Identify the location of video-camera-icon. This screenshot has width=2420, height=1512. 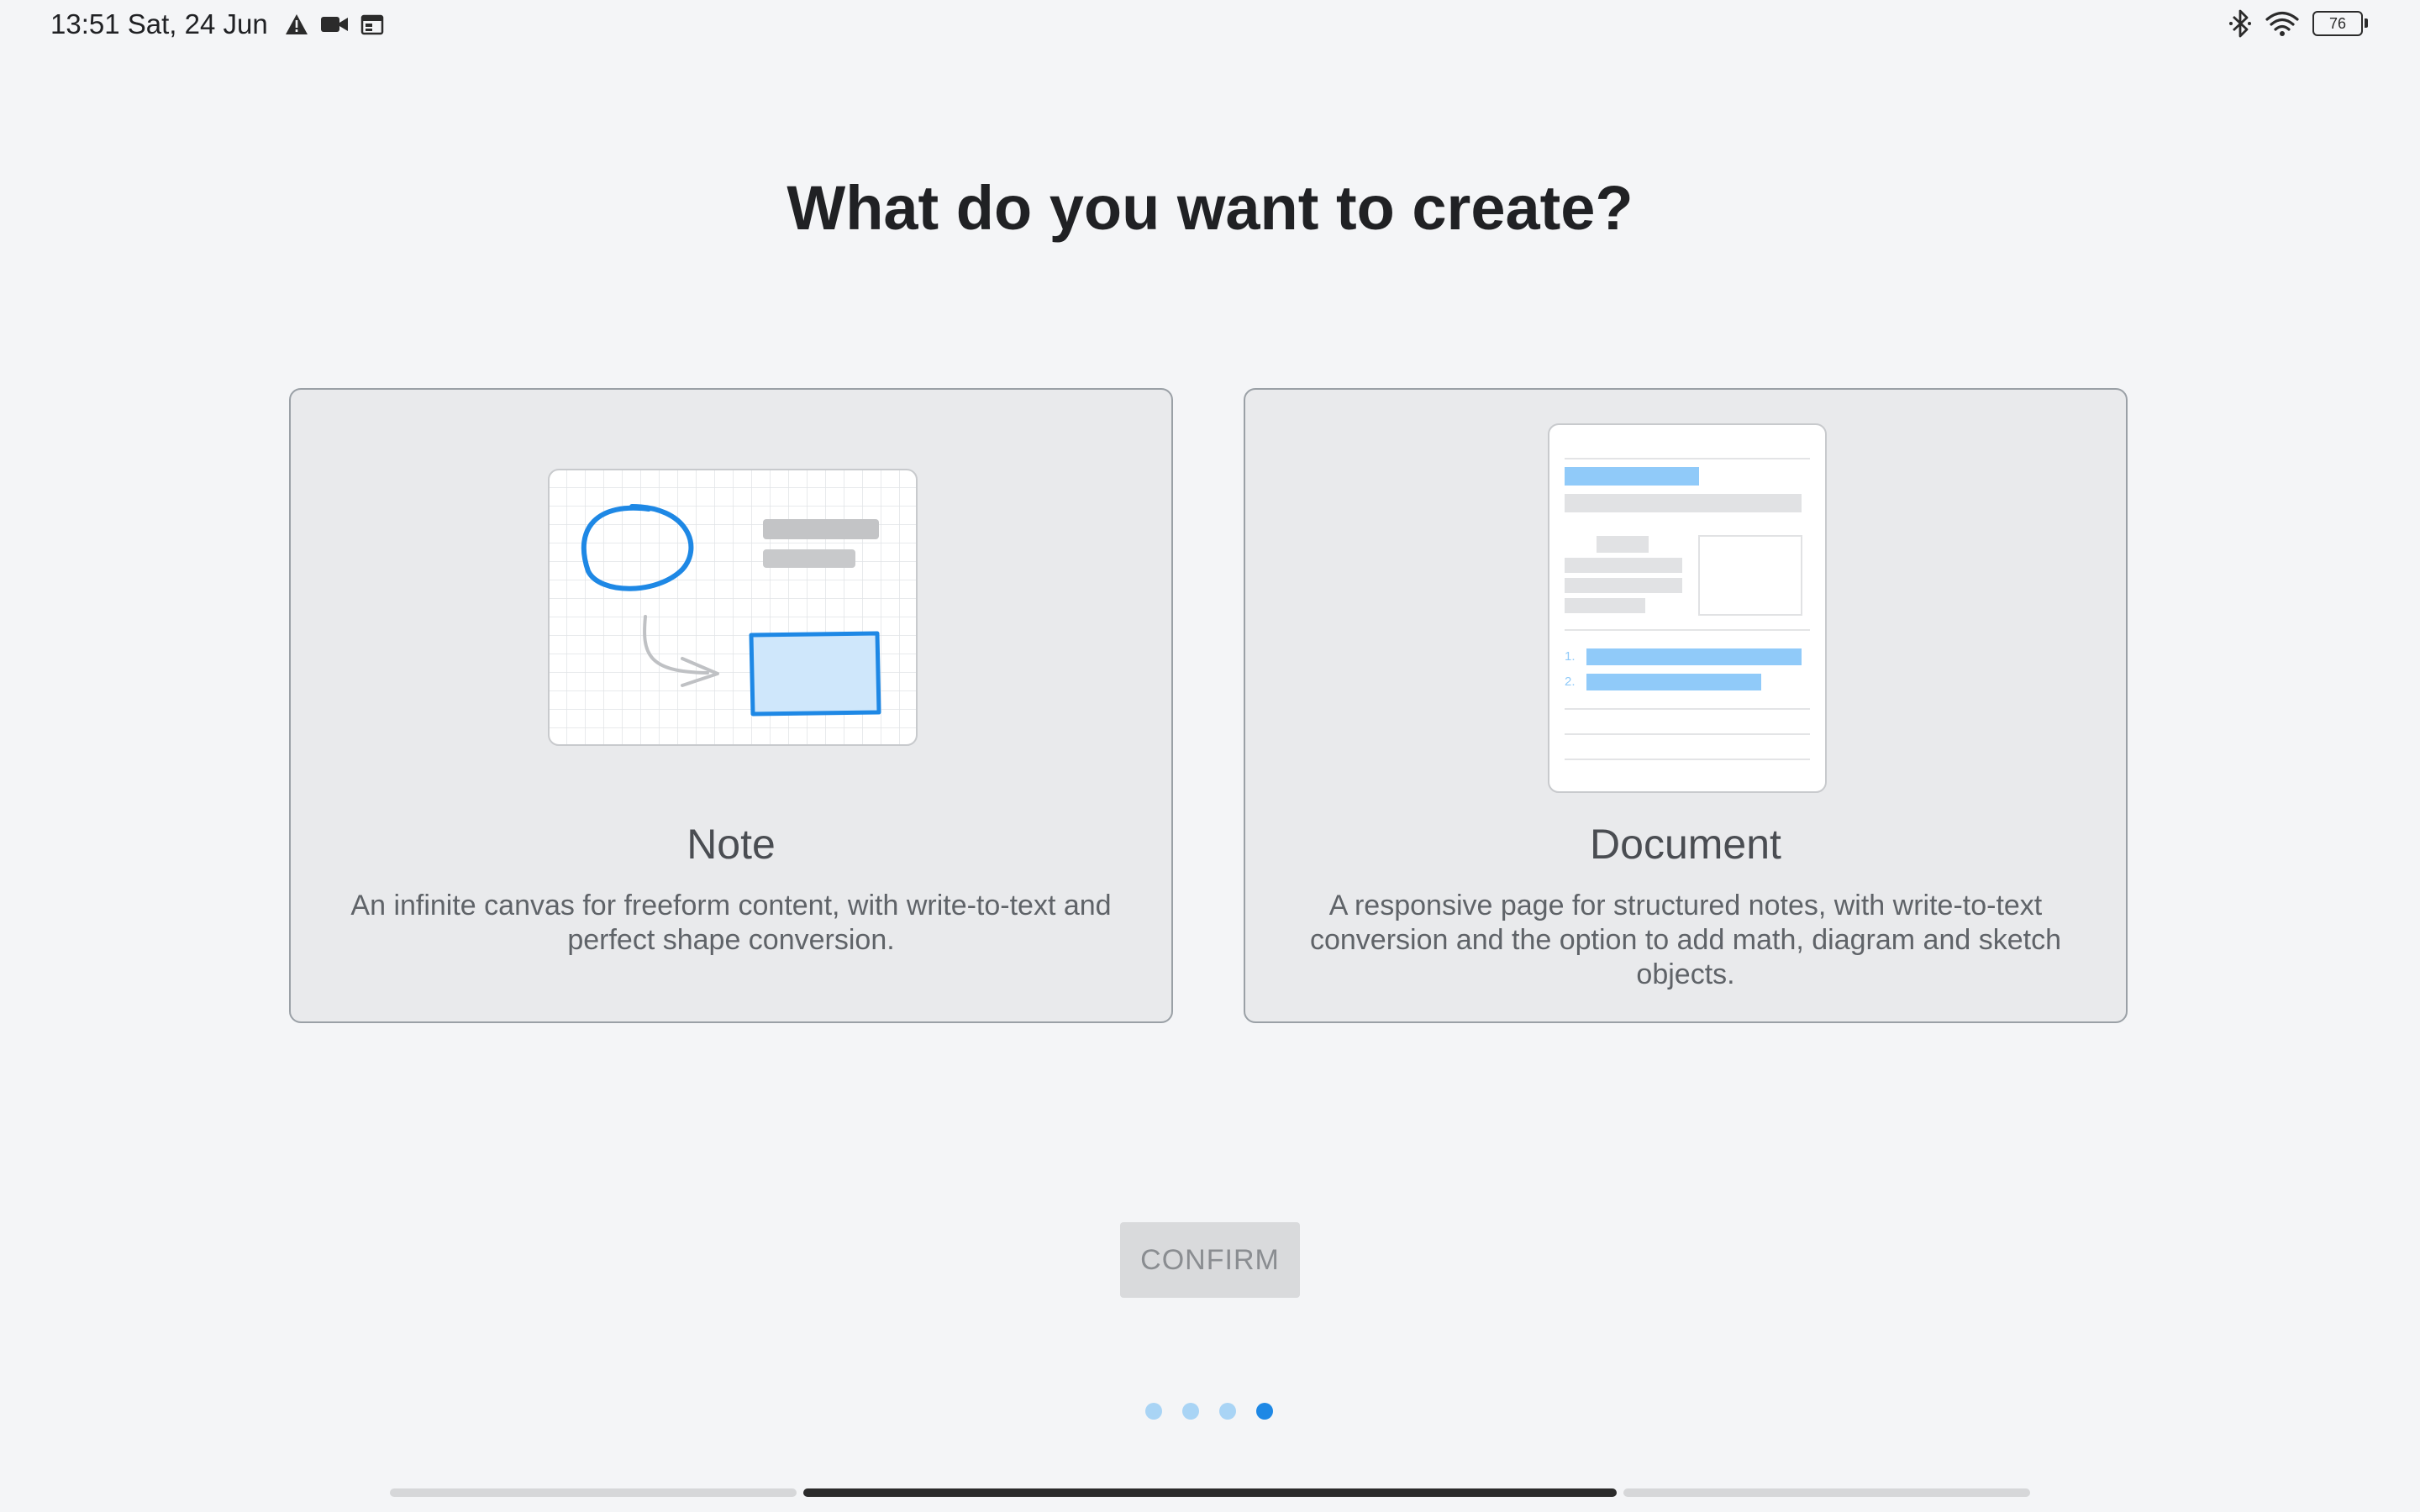
(334, 24).